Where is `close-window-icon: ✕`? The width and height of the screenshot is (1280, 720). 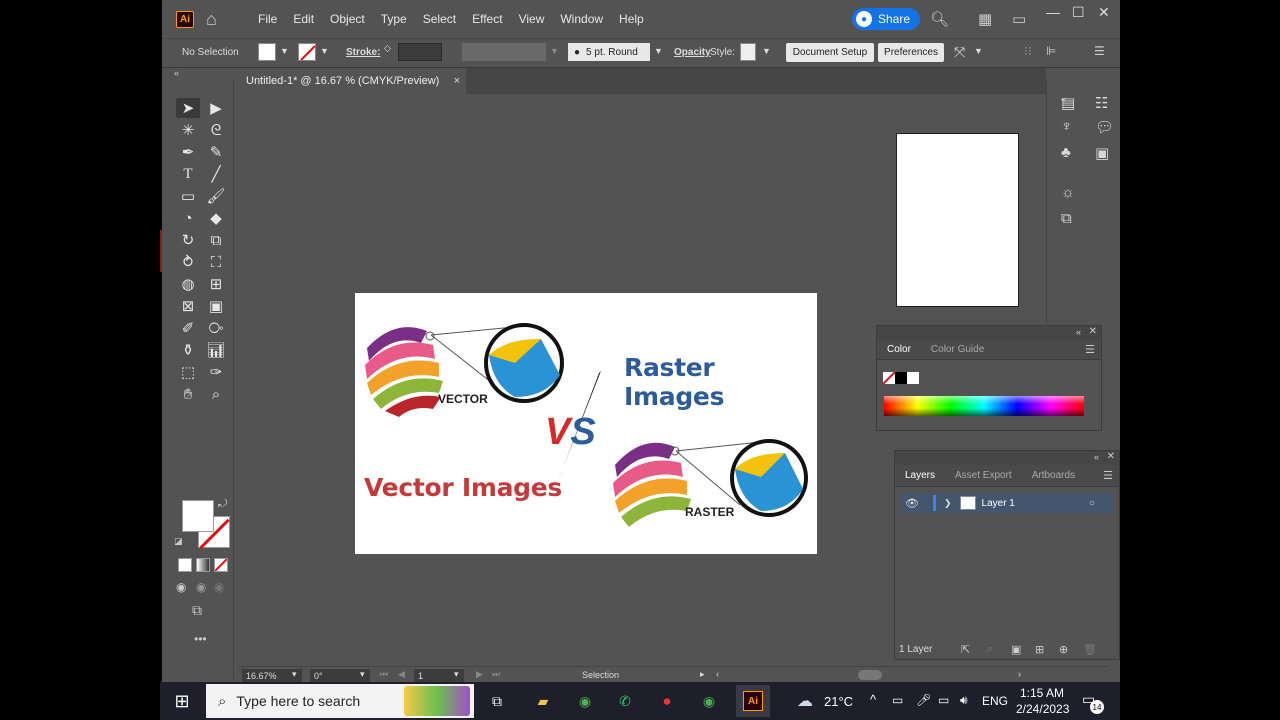 close-window-icon: ✕ is located at coordinates (1104, 12).